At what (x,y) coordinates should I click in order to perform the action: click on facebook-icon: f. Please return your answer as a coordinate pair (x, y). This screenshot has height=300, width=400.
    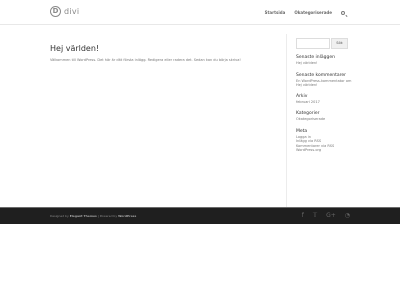
    Looking at the image, I should click on (303, 215).